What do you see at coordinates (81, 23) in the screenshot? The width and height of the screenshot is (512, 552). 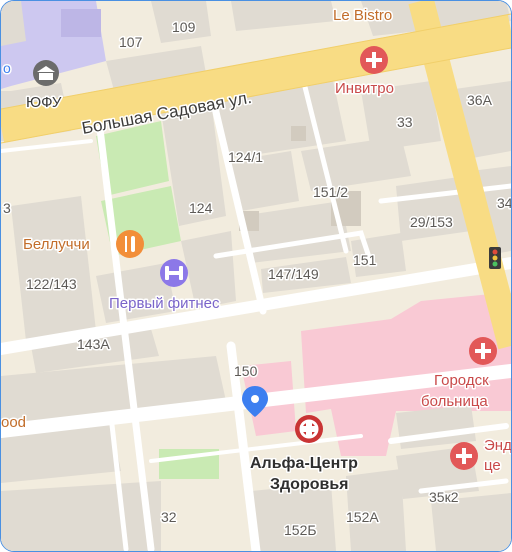 I see `campus-building` at bounding box center [81, 23].